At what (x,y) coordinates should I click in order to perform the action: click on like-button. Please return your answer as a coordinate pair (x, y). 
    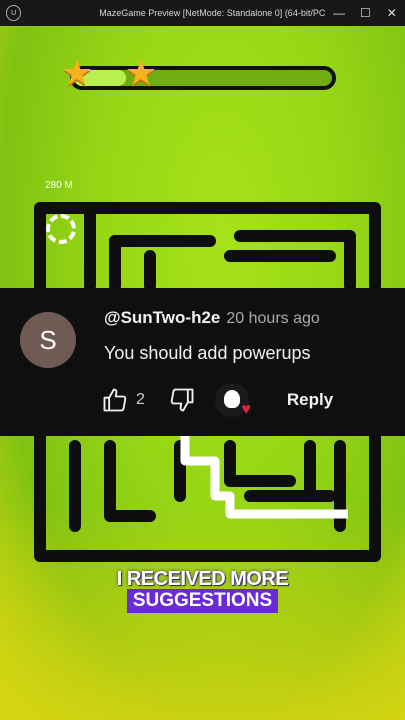
    Looking at the image, I should click on (115, 400).